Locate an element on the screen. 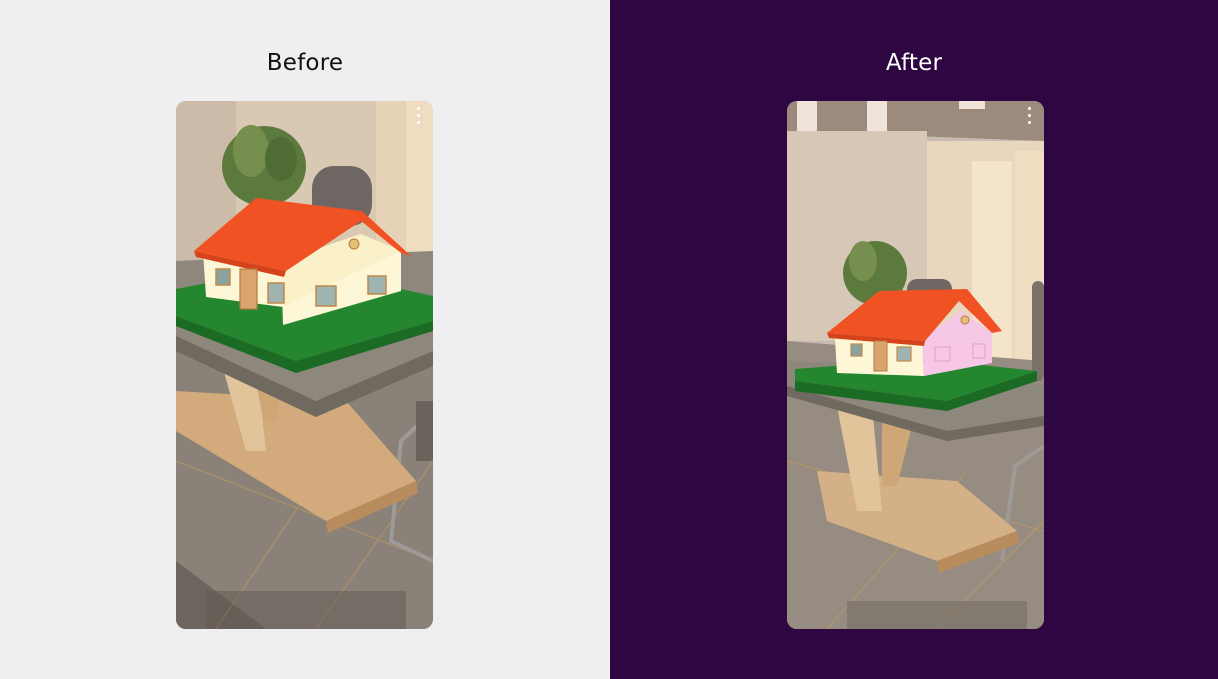 This screenshot has height=679, width=1218. before-heading: Before is located at coordinates (305, 63).